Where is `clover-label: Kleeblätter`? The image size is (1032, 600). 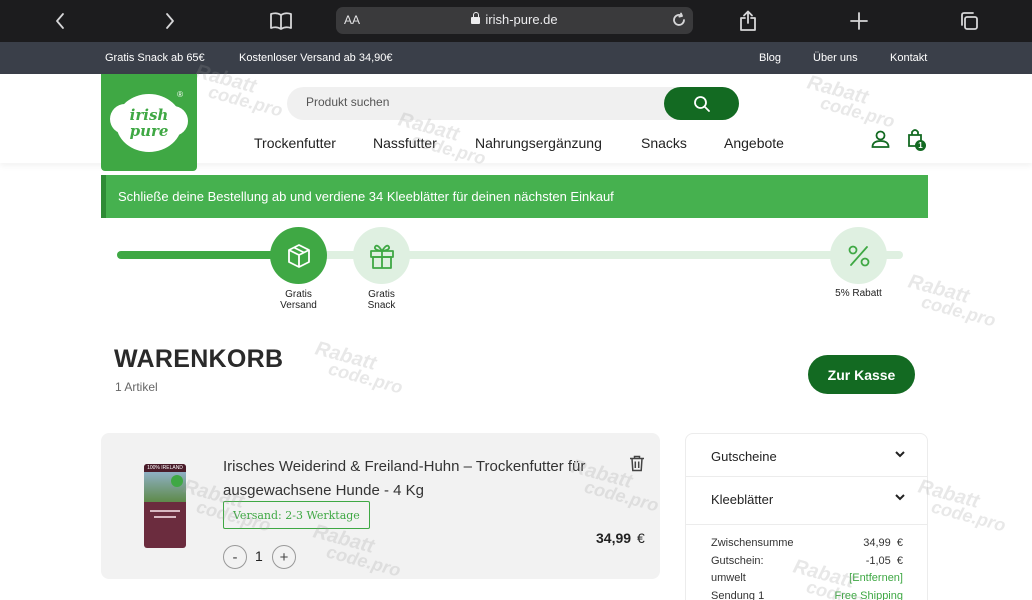
clover-label: Kleeblätter is located at coordinates (742, 499).